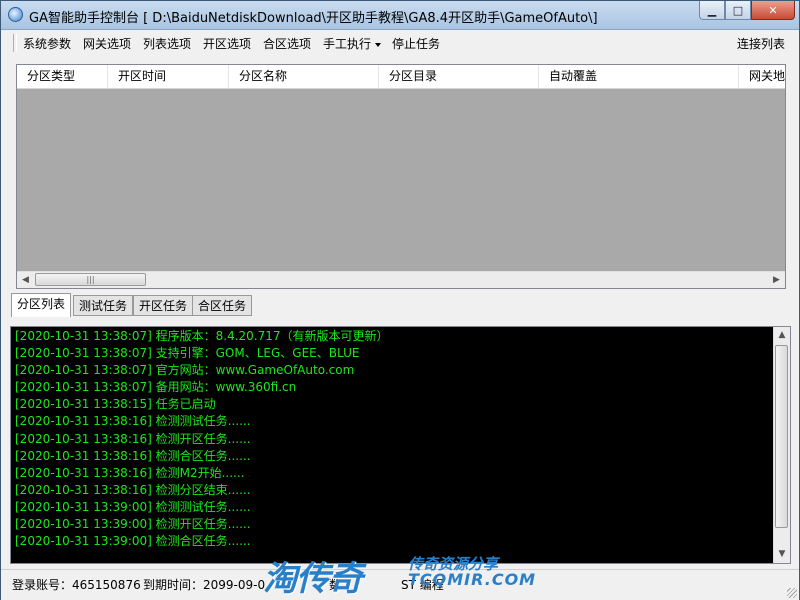 This screenshot has height=600, width=800. Describe the element at coordinates (156, 387) in the screenshot. I see `log-line: [2020-10-31 13:38:07] 备用网站：www.360fi.cn` at that location.